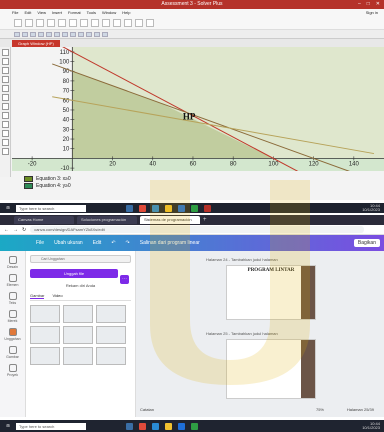  Describe the element at coordinates (128, 22) in the screenshot. I see `table-icon` at that location.